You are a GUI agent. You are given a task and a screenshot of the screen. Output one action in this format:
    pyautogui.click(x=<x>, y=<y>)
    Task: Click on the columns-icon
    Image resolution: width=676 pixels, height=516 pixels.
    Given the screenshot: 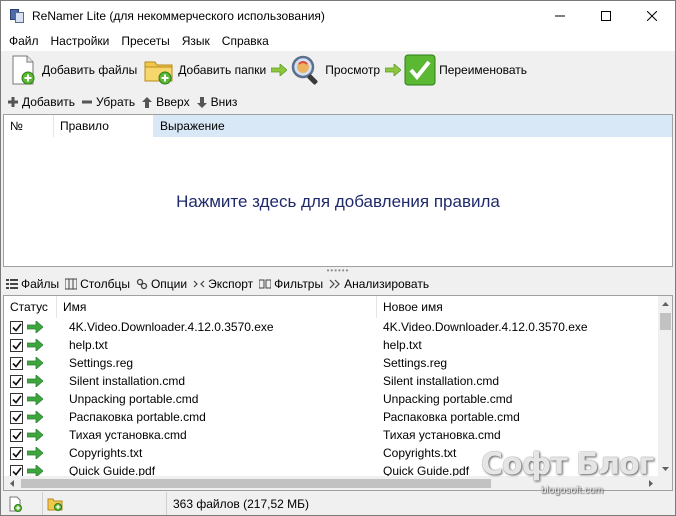 What is the action you would take?
    pyautogui.click(x=71, y=284)
    